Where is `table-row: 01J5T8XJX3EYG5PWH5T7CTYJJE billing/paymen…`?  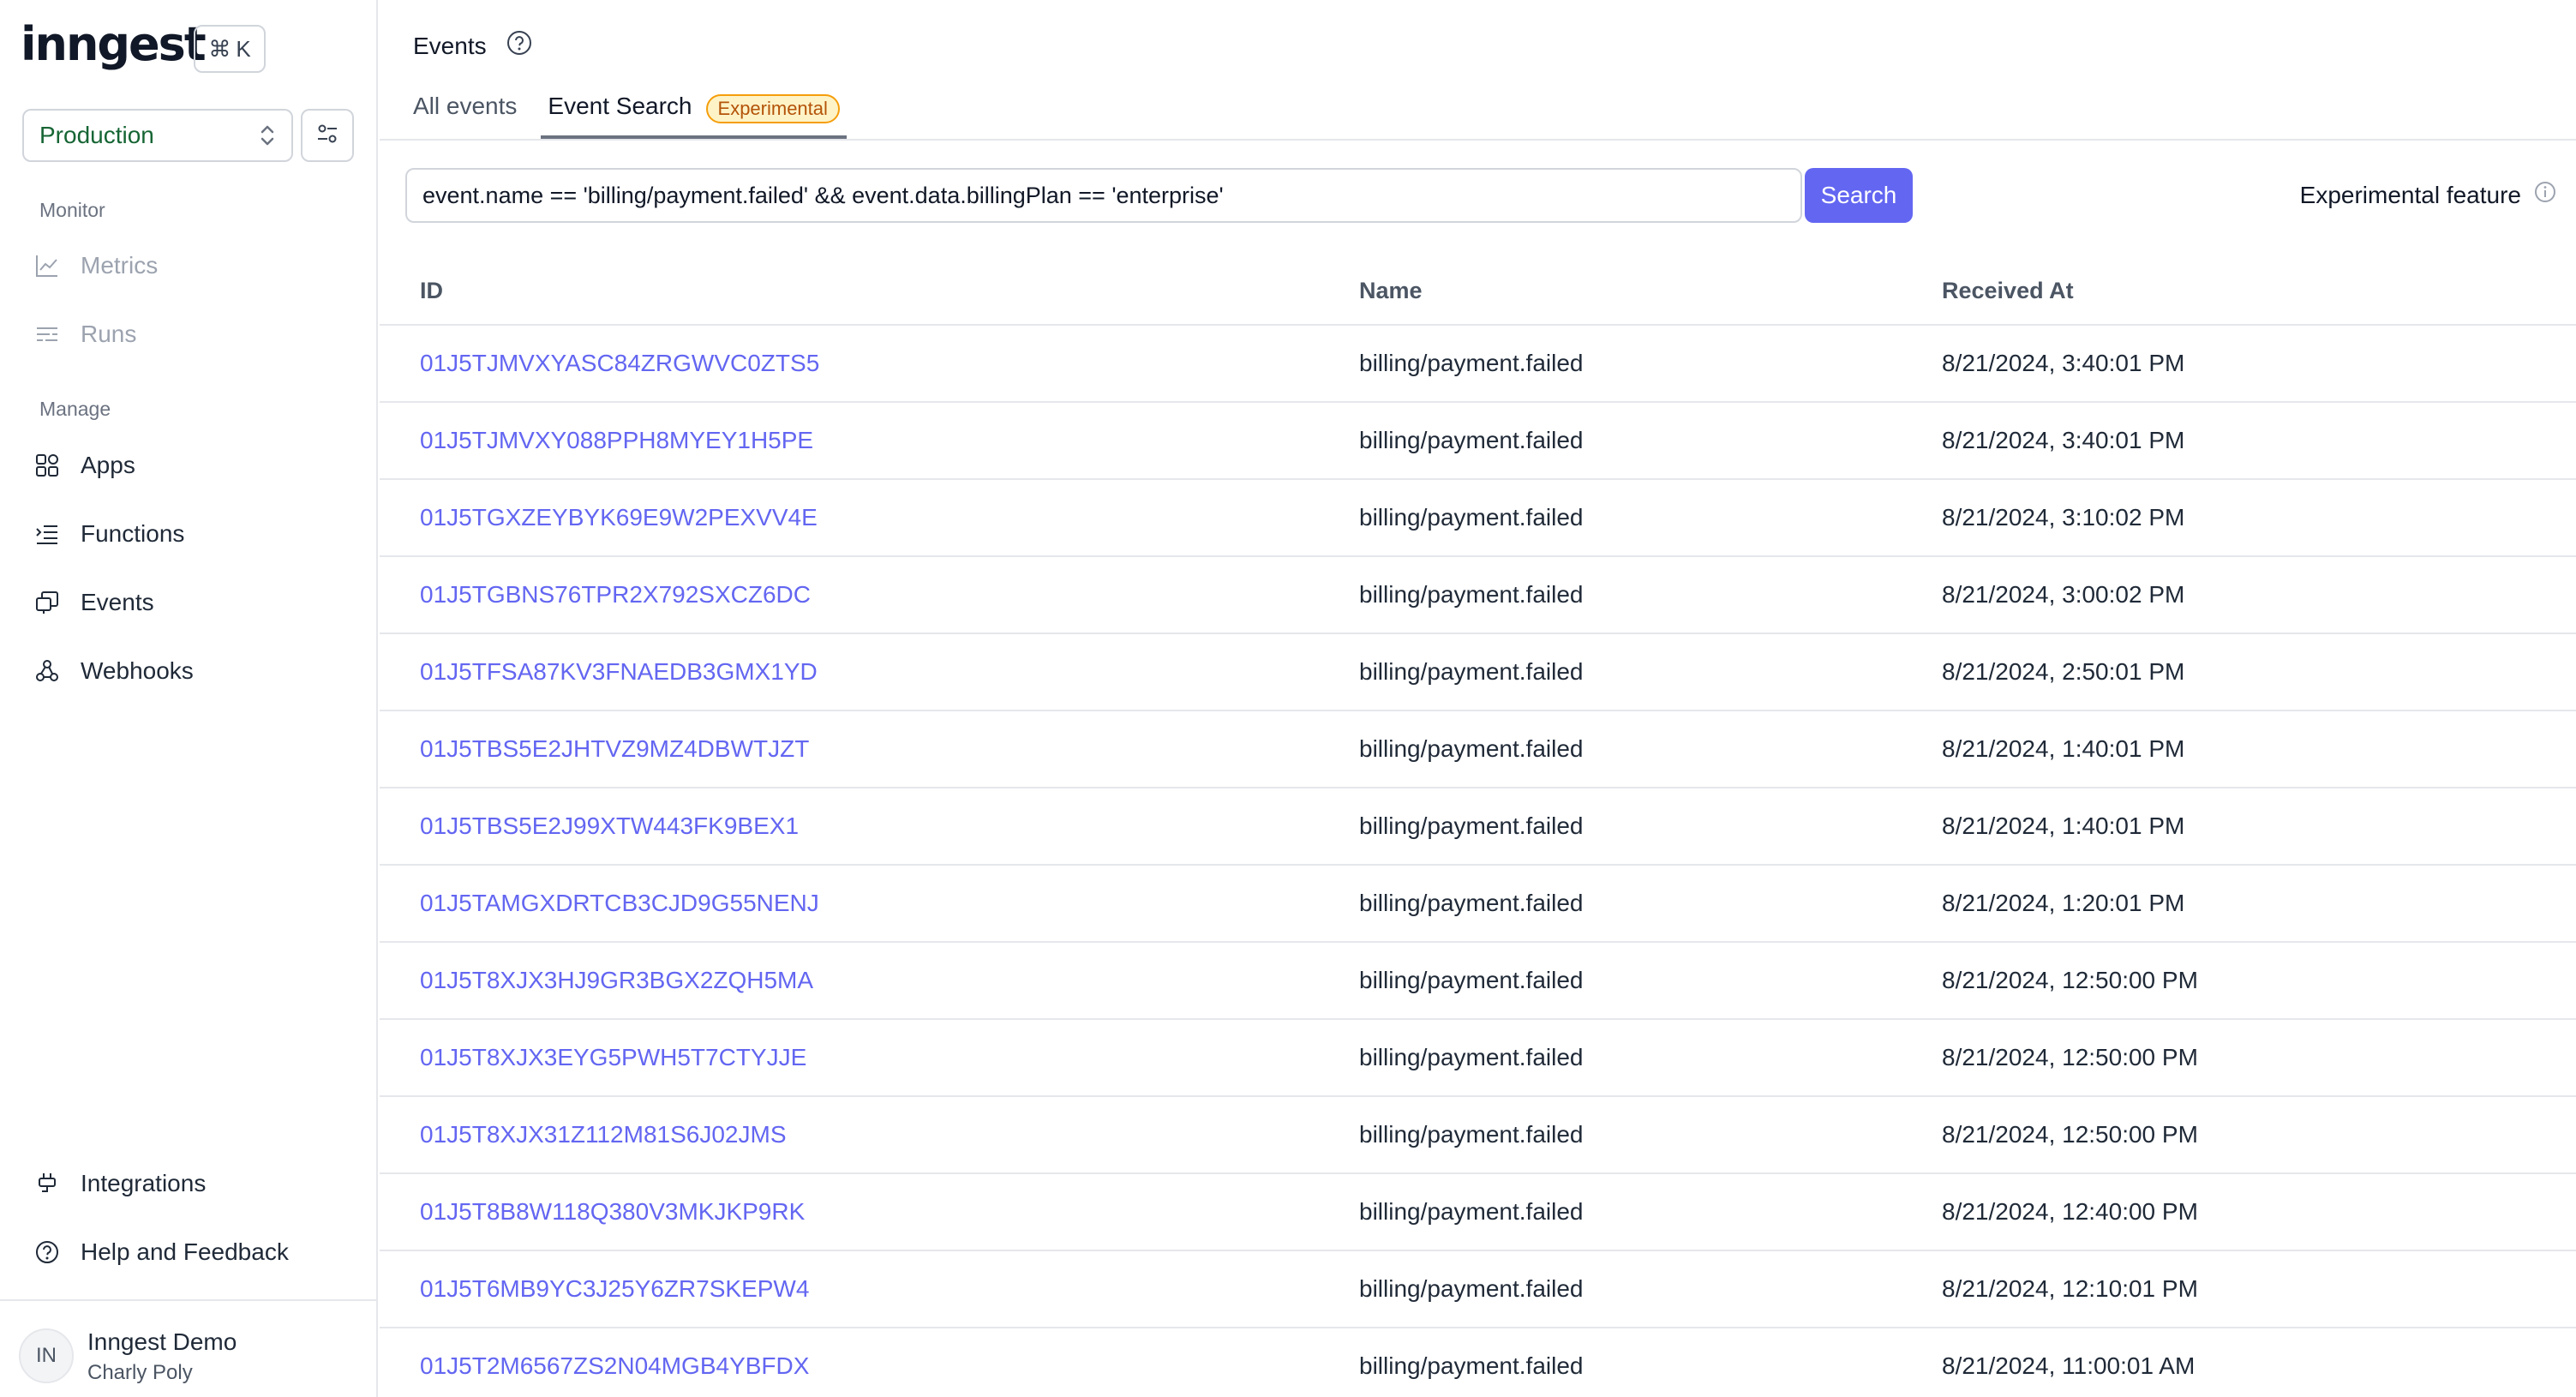
table-row: 01J5T8XJX3EYG5PWH5T7CTYJJE billing/paymen… is located at coordinates (1478, 1058).